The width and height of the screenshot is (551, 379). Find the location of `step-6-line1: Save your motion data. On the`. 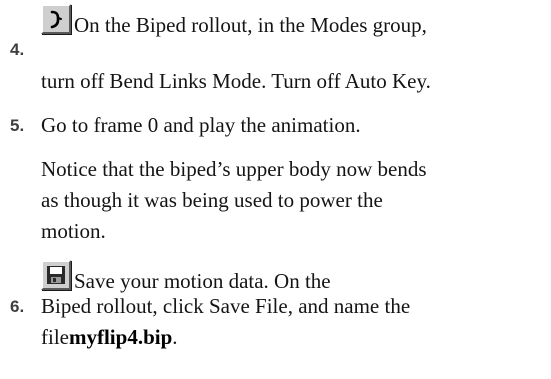

step-6-line1: Save your motion data. On the is located at coordinates (202, 281).